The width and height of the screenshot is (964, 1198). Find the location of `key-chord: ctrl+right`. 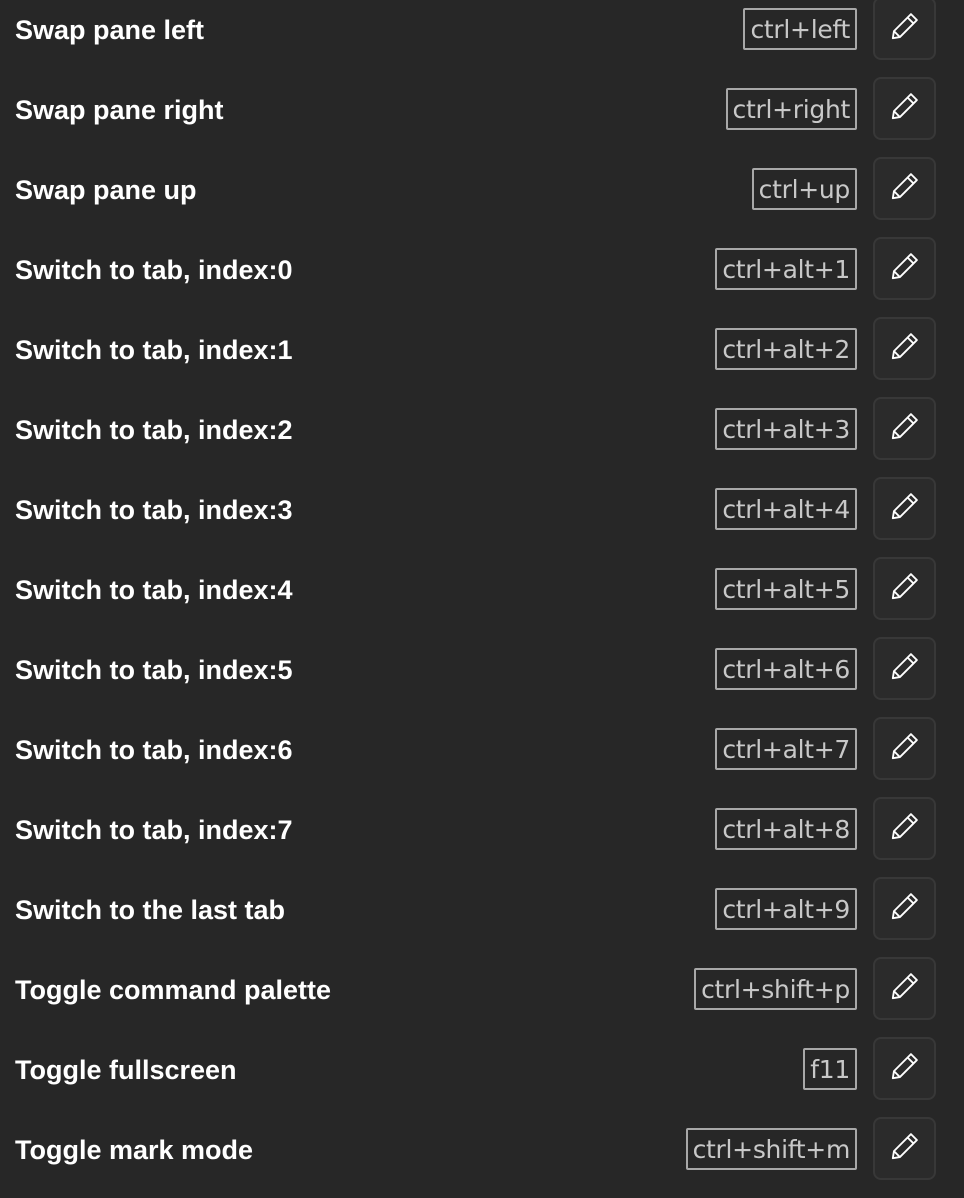

key-chord: ctrl+right is located at coordinates (791, 109).